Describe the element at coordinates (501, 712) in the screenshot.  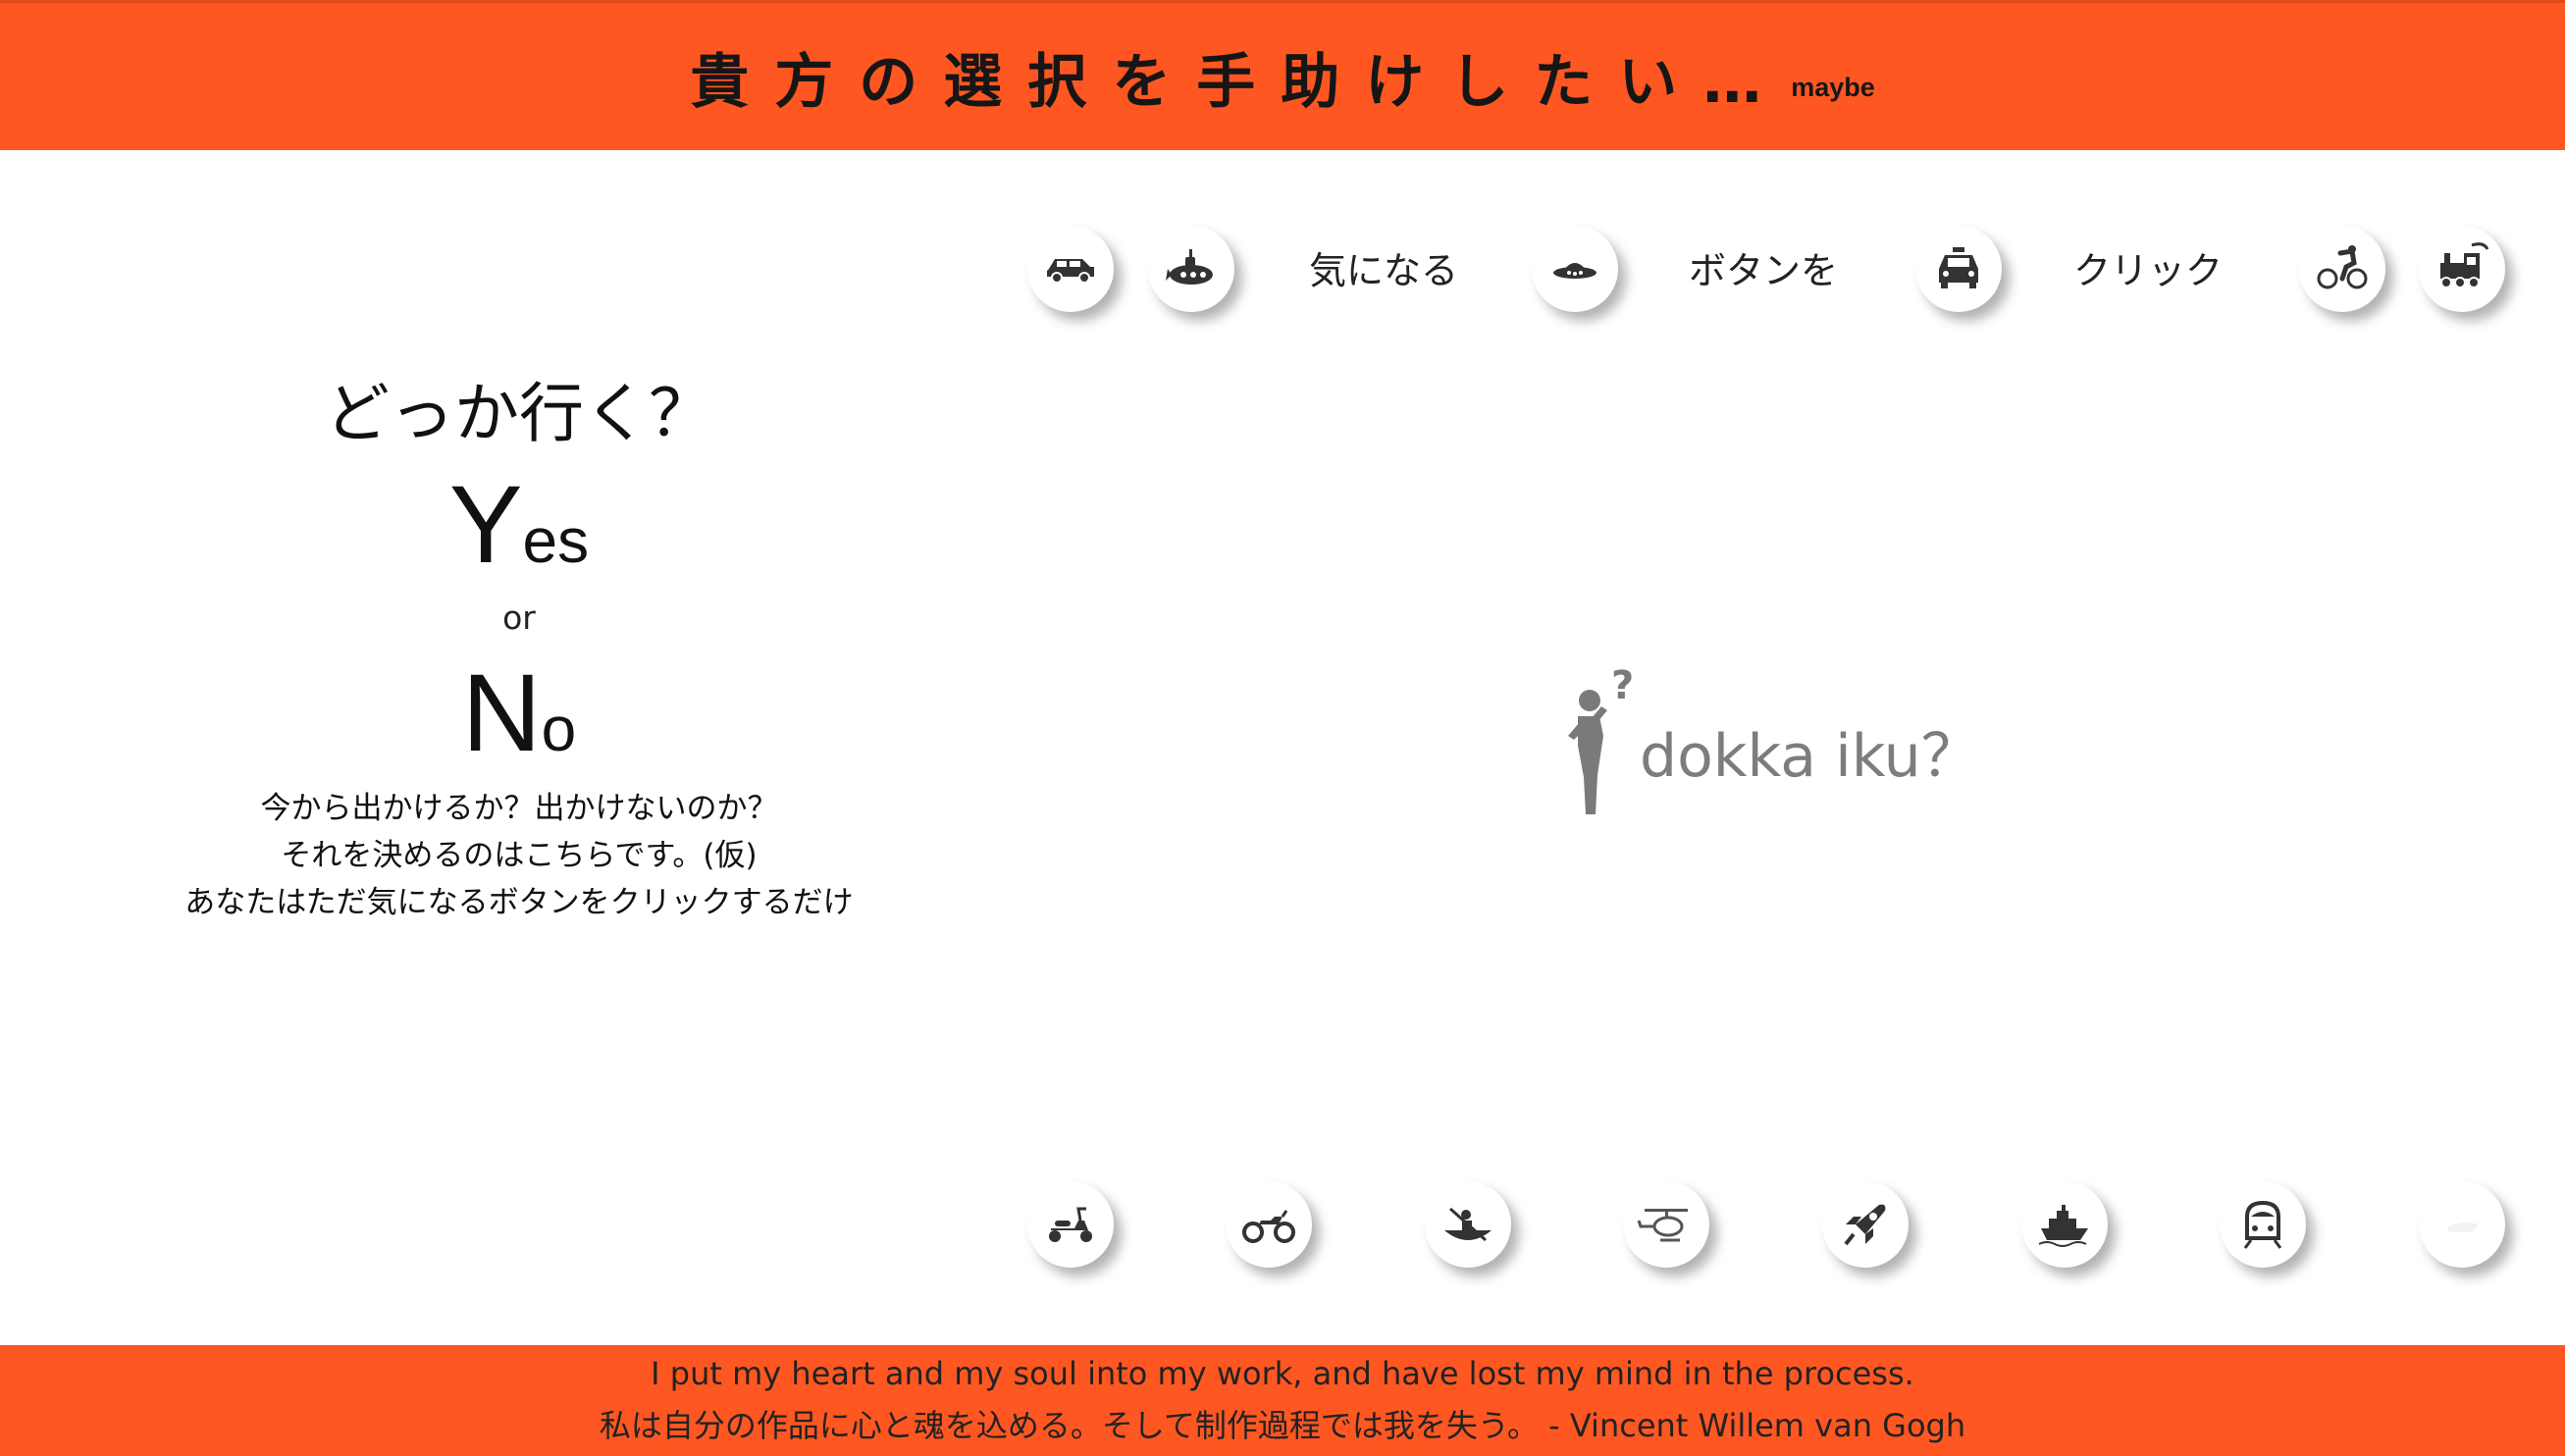
I see `no-big-letter: N` at that location.